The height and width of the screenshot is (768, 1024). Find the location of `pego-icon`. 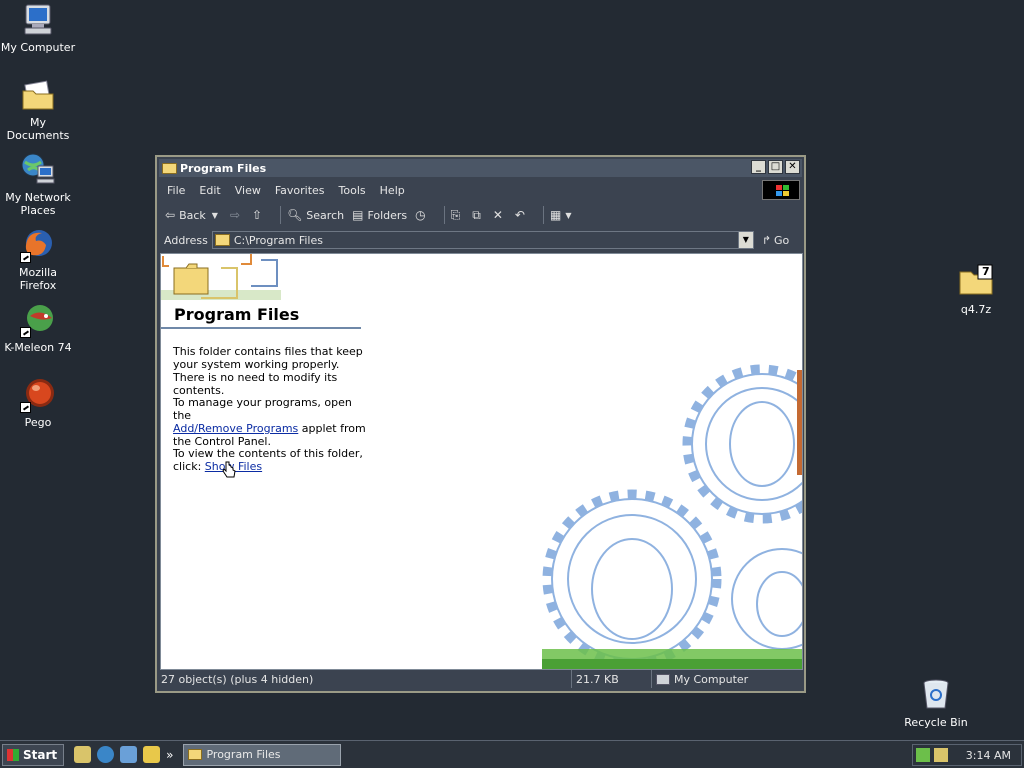

pego-icon is located at coordinates (38, 395).